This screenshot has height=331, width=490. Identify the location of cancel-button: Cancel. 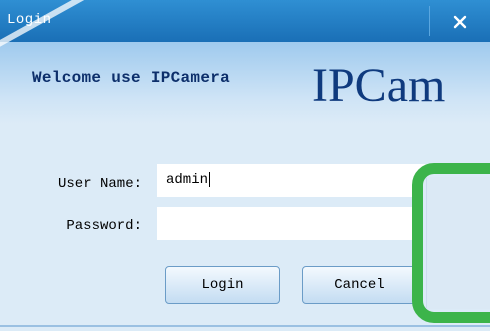
(359, 285).